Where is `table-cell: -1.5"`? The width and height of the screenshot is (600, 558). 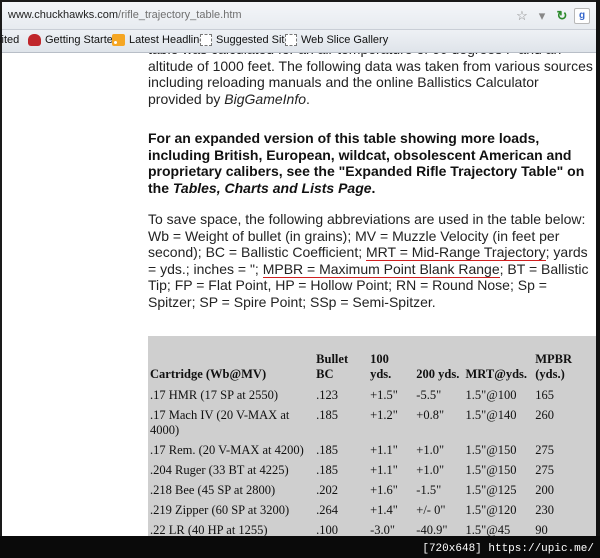
table-cell: -1.5" is located at coordinates (429, 490).